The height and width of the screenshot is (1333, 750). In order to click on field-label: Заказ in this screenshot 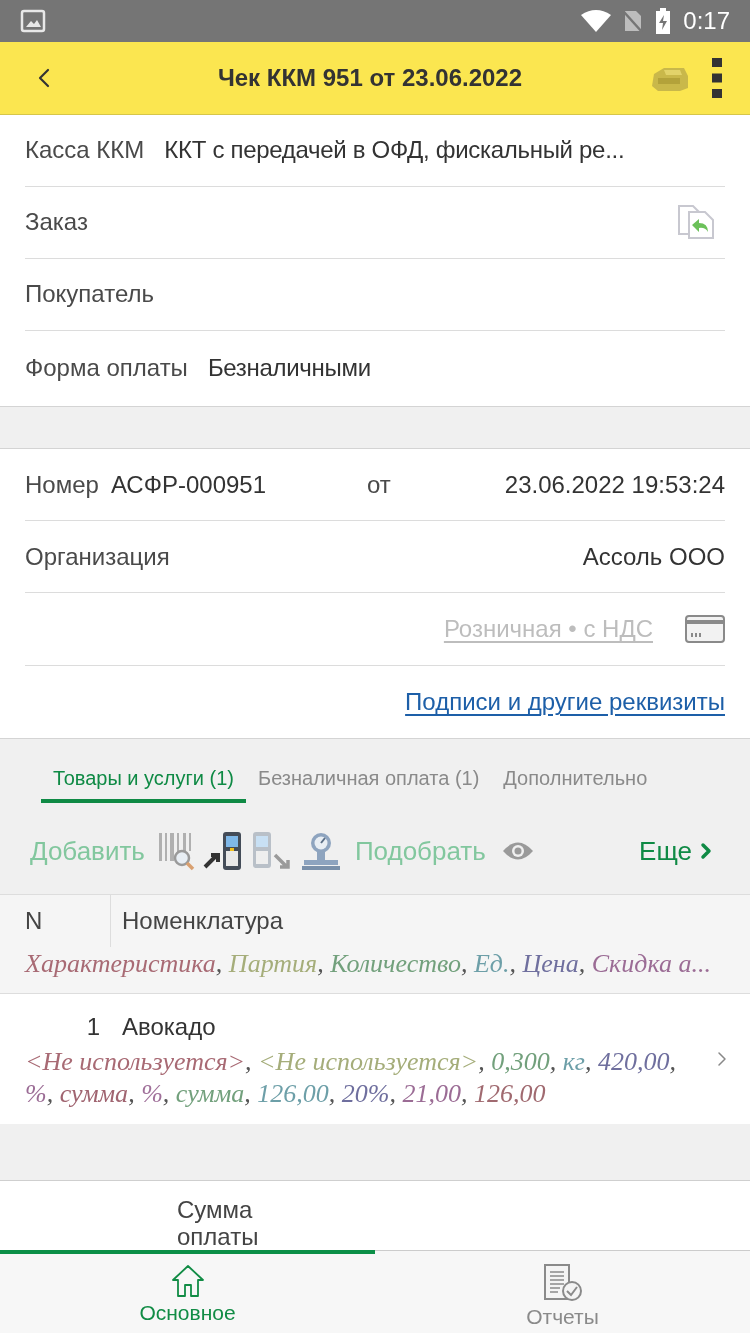, I will do `click(56, 222)`.